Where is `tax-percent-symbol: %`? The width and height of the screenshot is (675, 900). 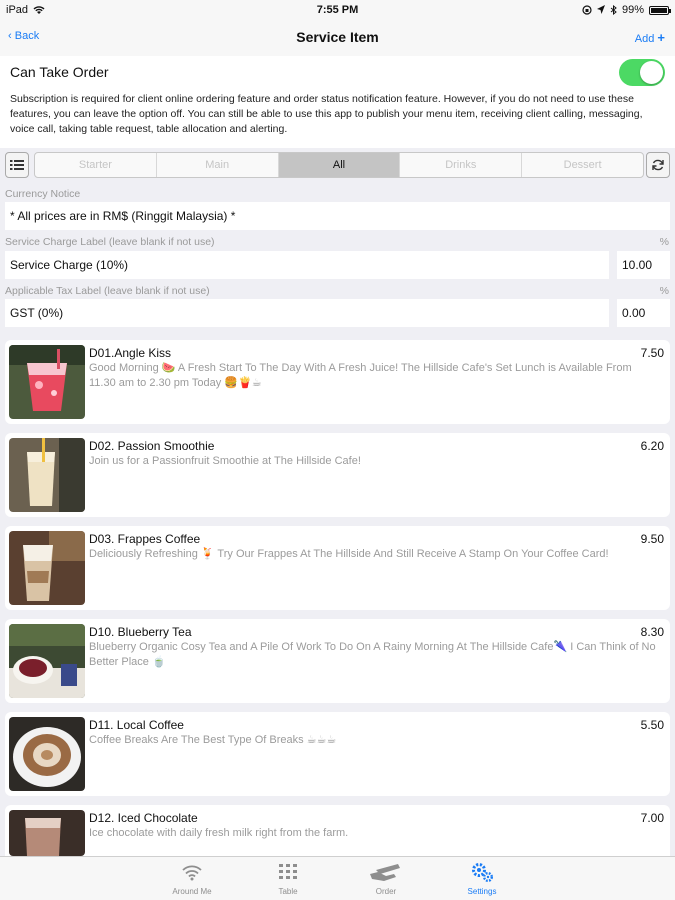
tax-percent-symbol: % is located at coordinates (664, 291).